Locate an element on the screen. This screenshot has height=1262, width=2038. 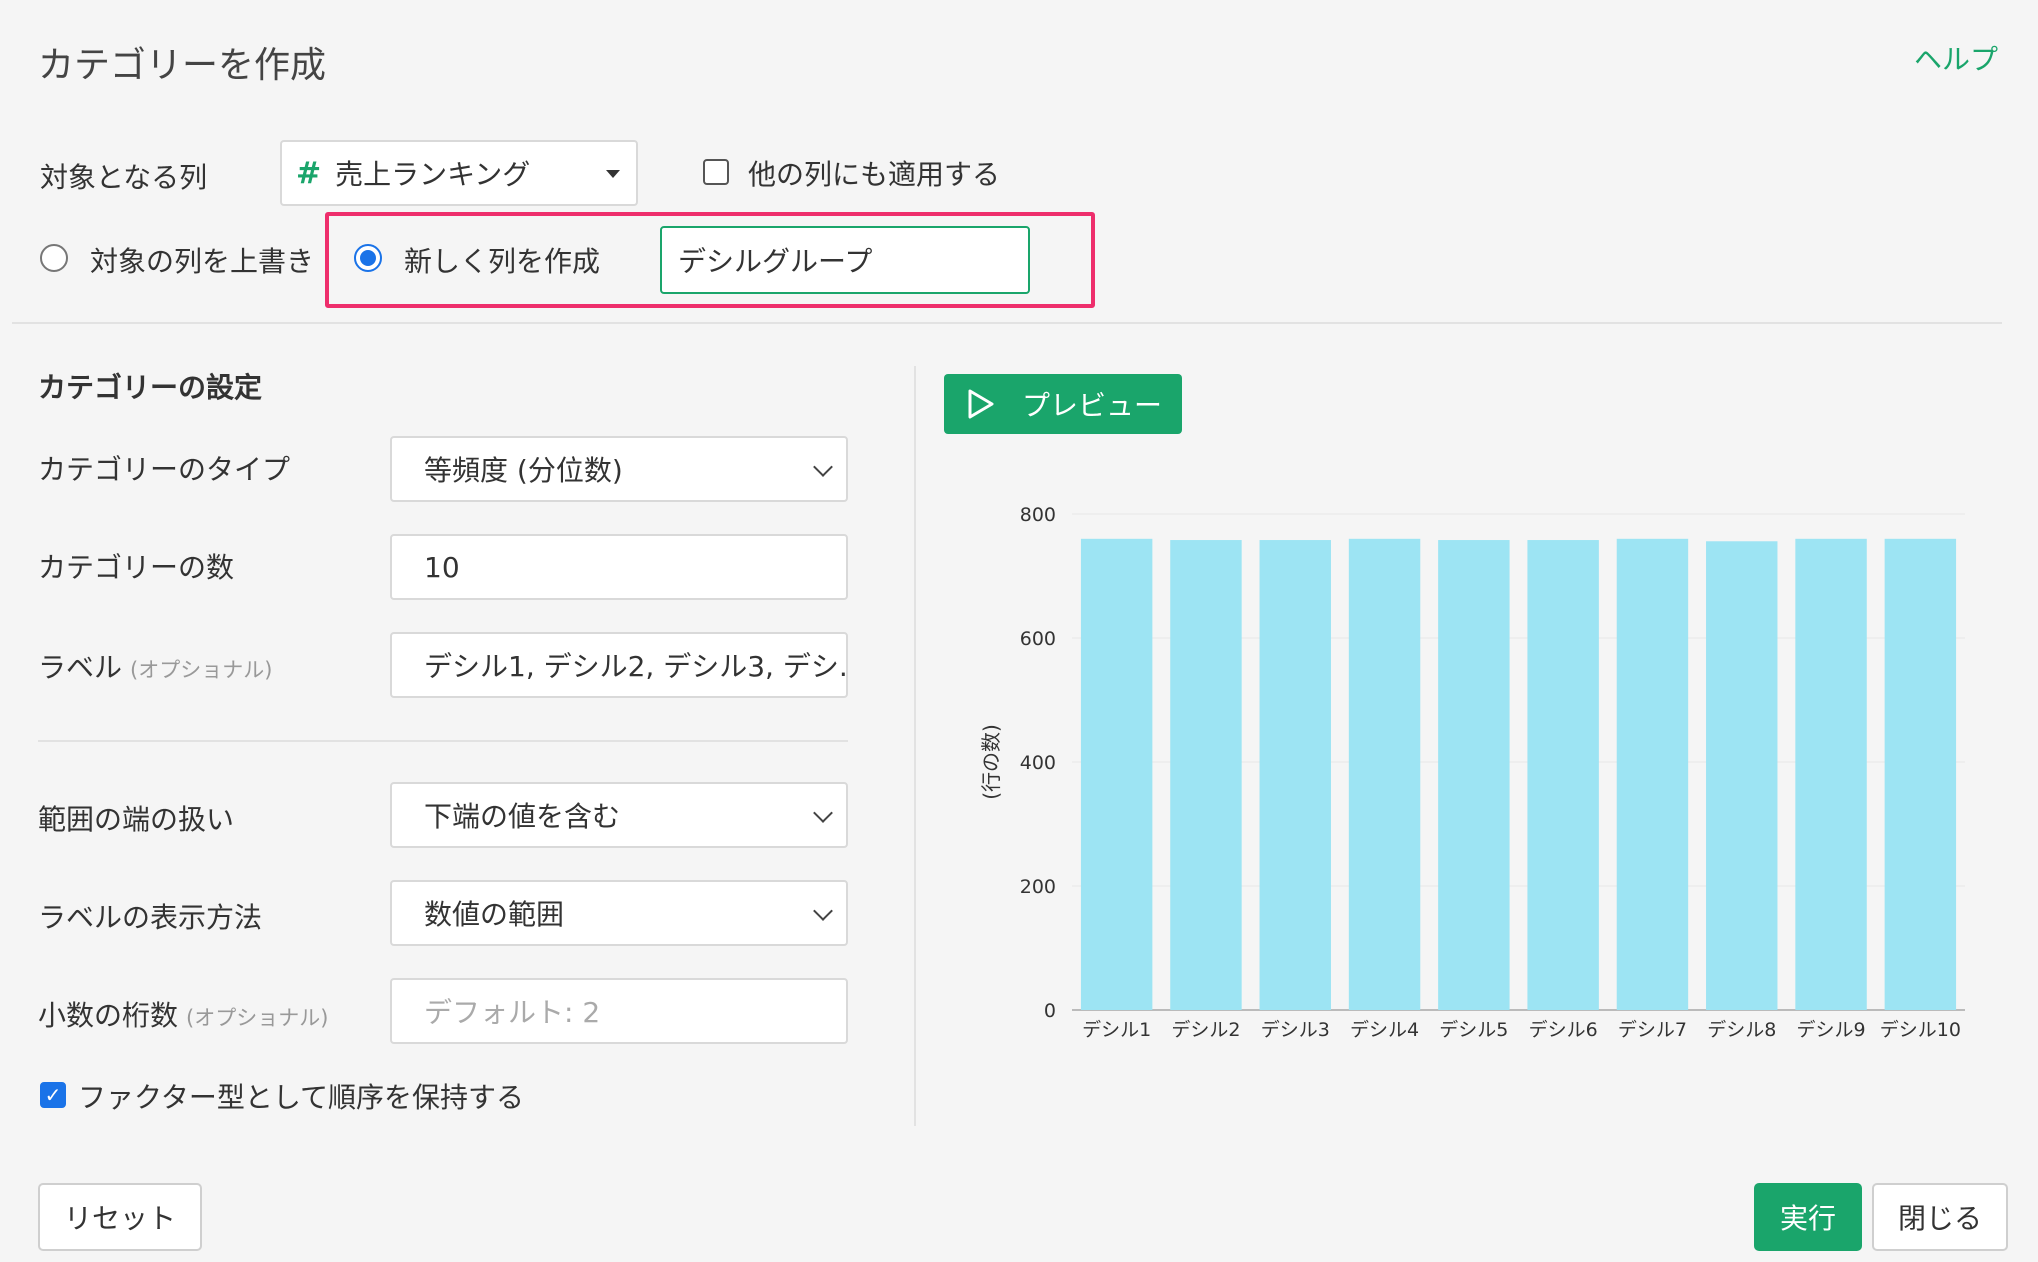
x-tick-label: デシル6 is located at coordinates (1563, 1030).